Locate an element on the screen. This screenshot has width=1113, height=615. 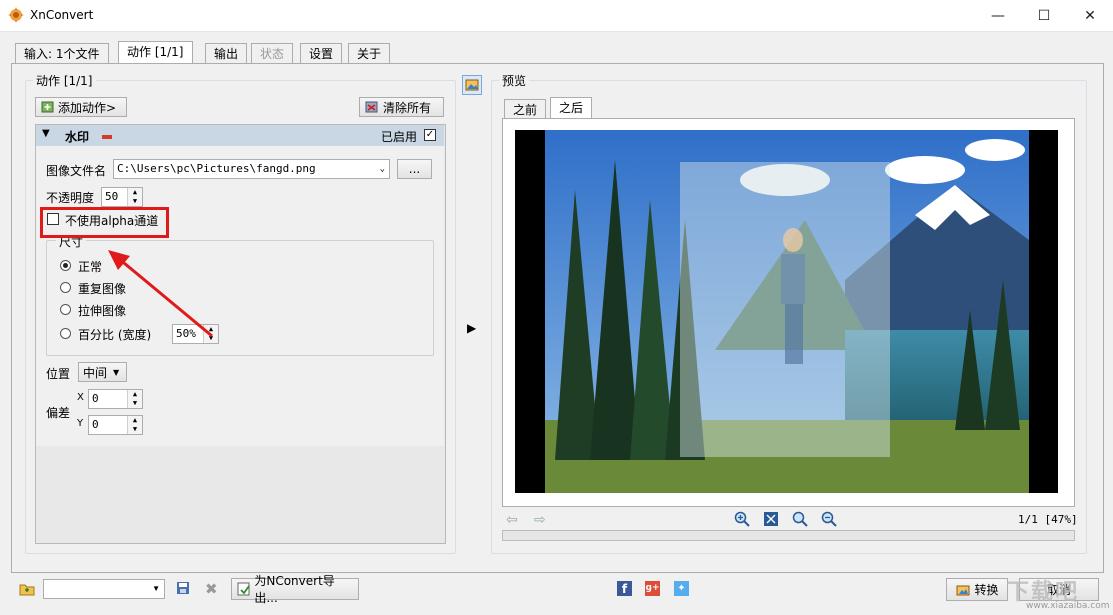
offset-x-spinner: 0 ▲ ▼ is located at coordinates (115, 399).